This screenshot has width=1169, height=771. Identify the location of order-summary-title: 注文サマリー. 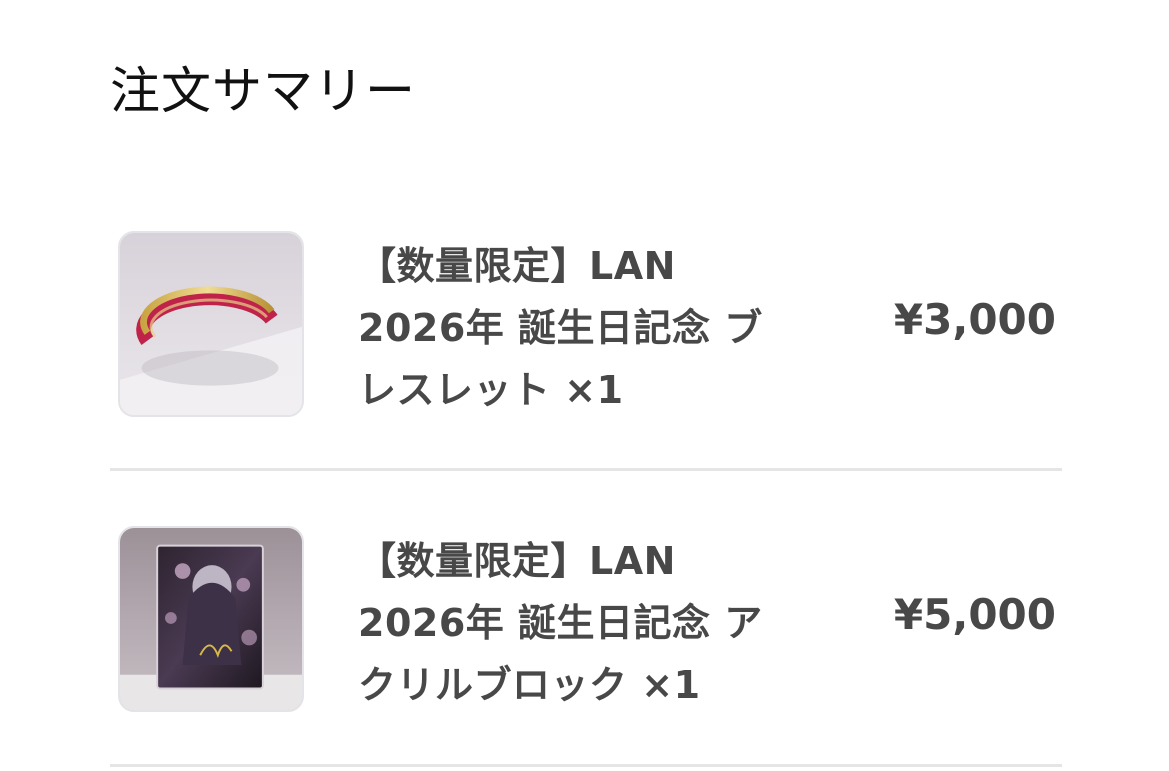
(263, 91).